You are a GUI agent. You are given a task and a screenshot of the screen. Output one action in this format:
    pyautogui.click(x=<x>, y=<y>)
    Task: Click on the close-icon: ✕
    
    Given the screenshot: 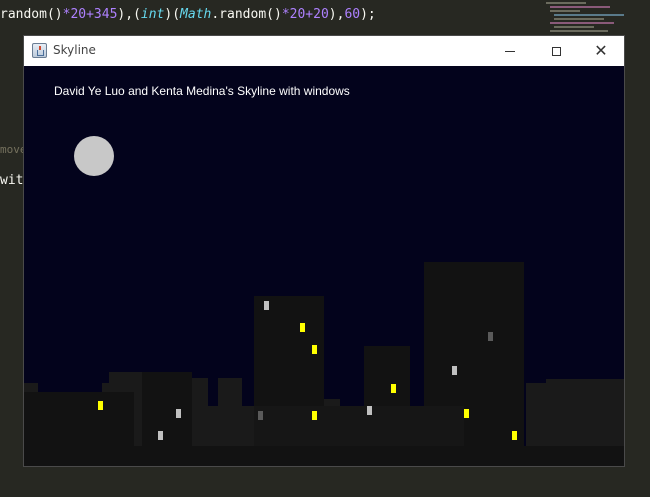 What is the action you would take?
    pyautogui.click(x=601, y=50)
    